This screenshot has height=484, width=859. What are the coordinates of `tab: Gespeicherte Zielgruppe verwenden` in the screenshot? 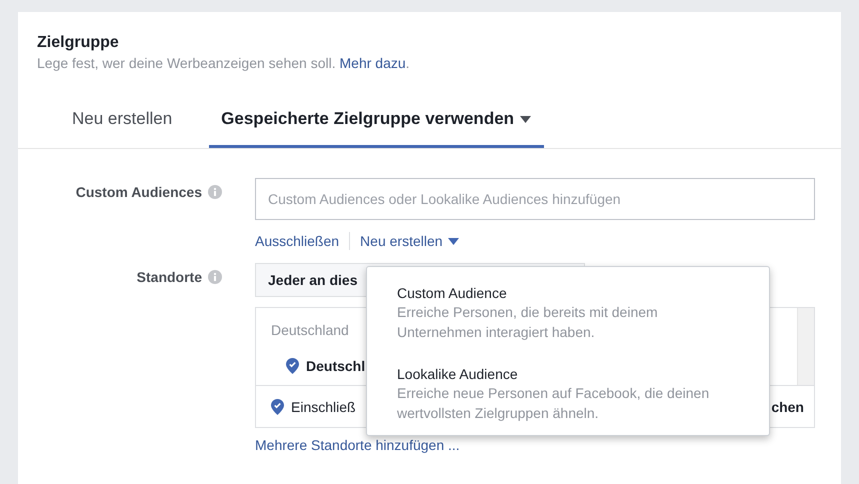 It's located at (376, 128).